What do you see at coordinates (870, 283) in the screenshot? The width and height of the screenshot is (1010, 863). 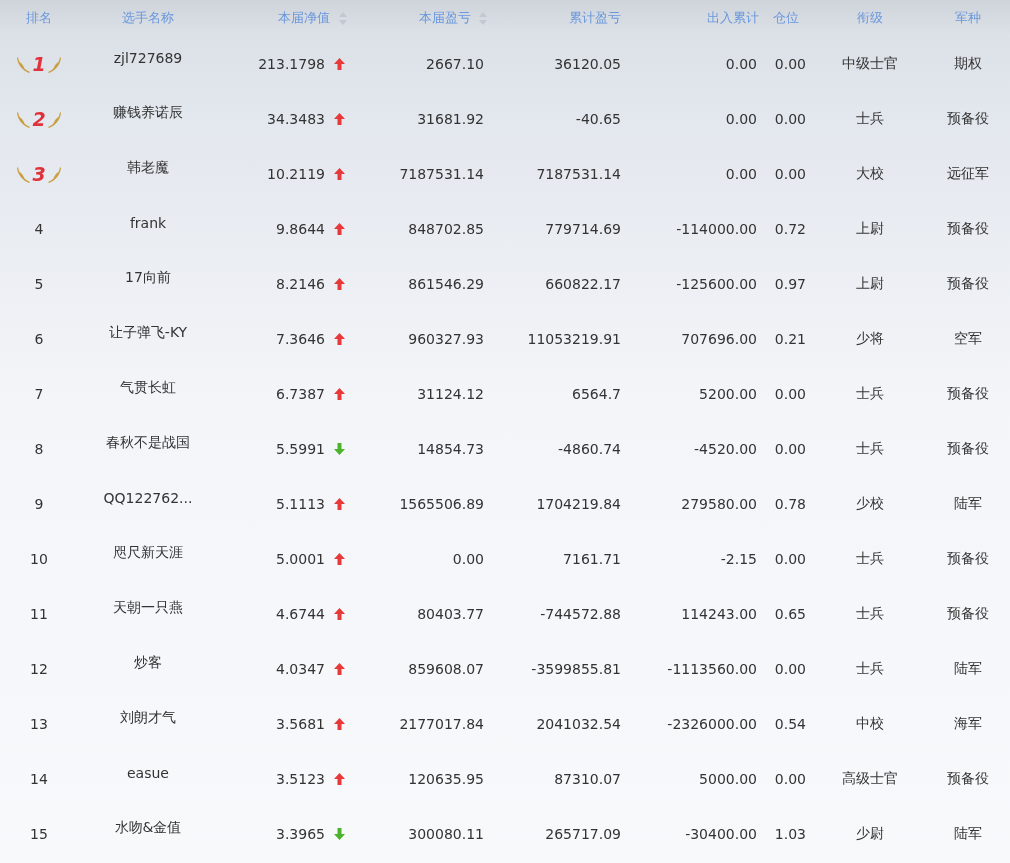 I see `table-cell: 上尉` at bounding box center [870, 283].